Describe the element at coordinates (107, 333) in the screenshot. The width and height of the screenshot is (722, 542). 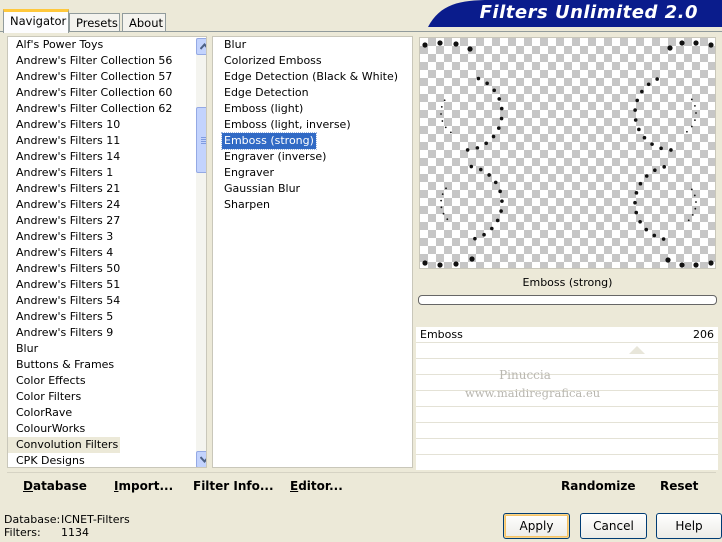
I see `list-item: Andrew's Filters 9` at that location.